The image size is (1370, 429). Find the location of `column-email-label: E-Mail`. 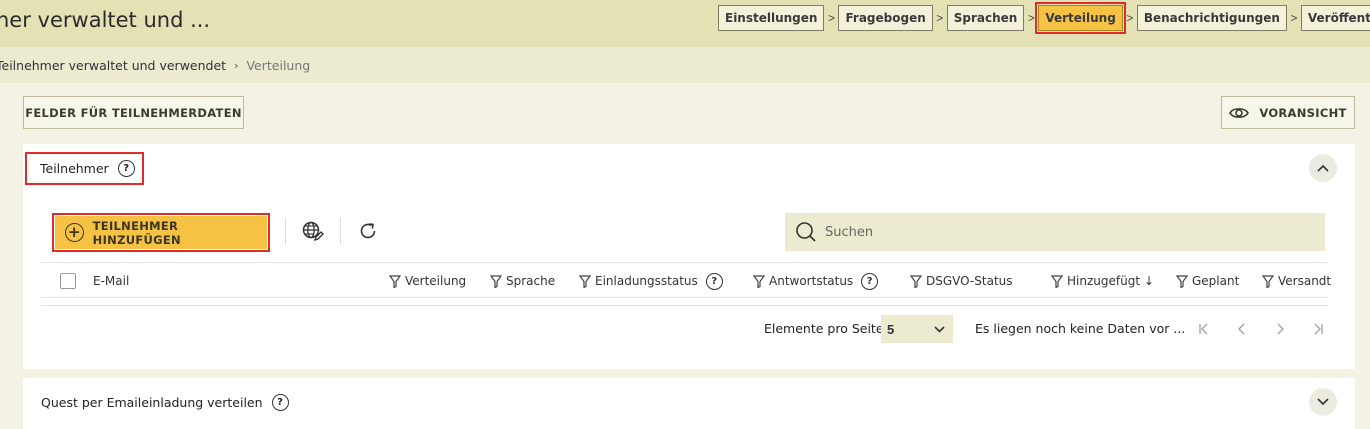

column-email-label: E-Mail is located at coordinates (111, 281).